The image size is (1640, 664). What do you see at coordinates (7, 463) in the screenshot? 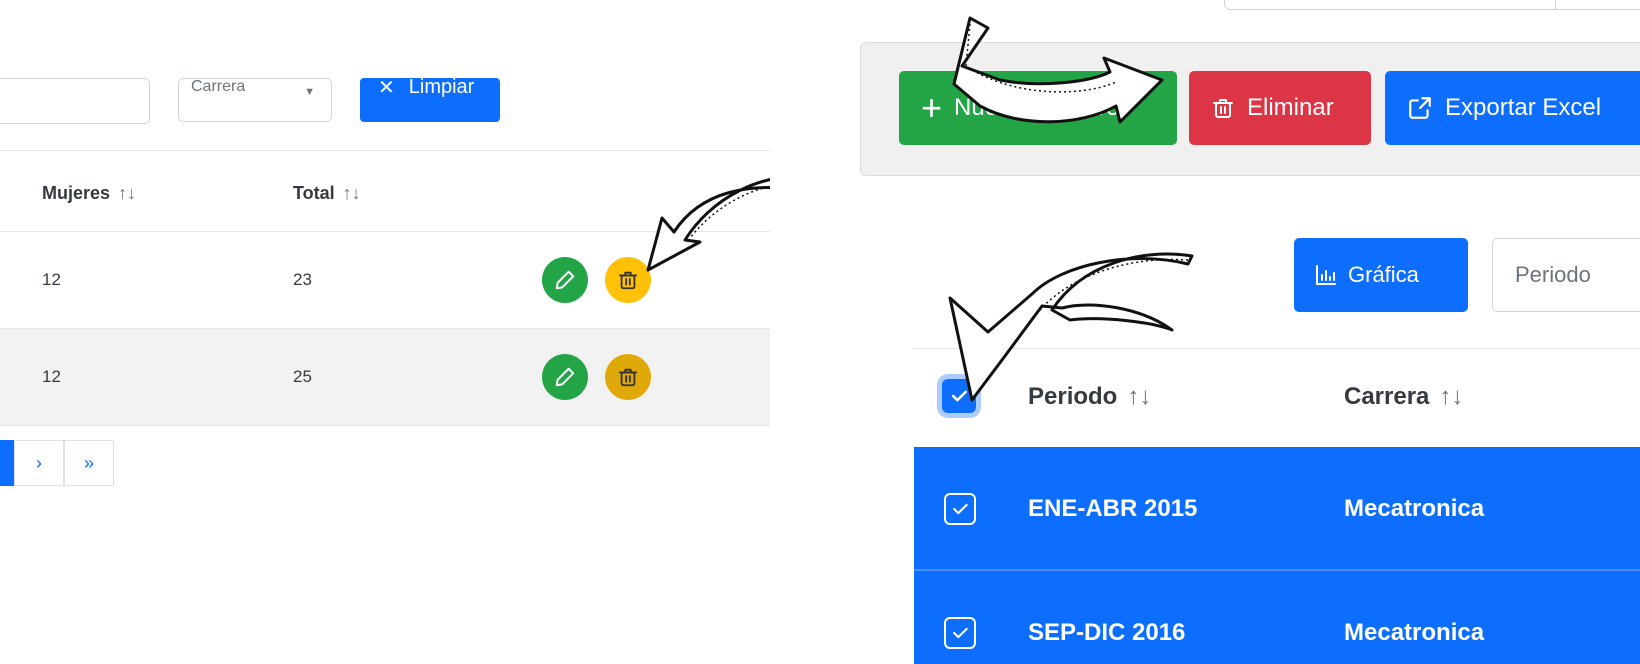
I see `page-current` at bounding box center [7, 463].